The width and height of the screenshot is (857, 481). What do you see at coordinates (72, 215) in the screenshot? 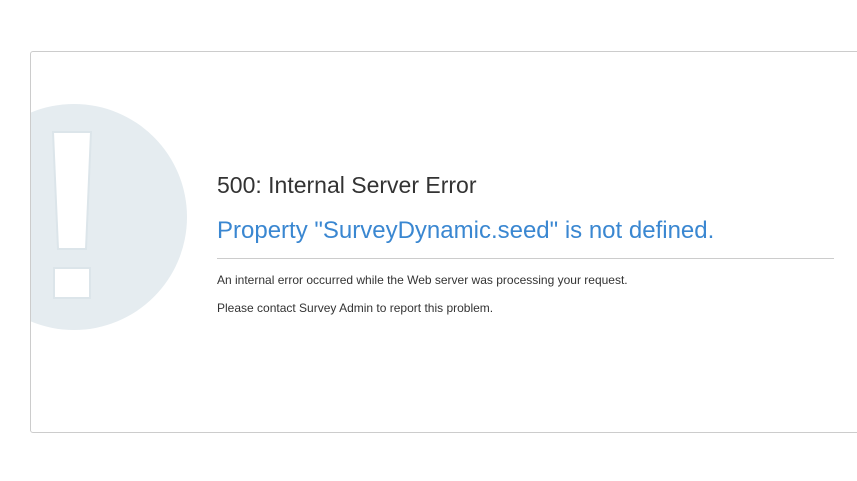
I see `exclamation-mark-svg` at bounding box center [72, 215].